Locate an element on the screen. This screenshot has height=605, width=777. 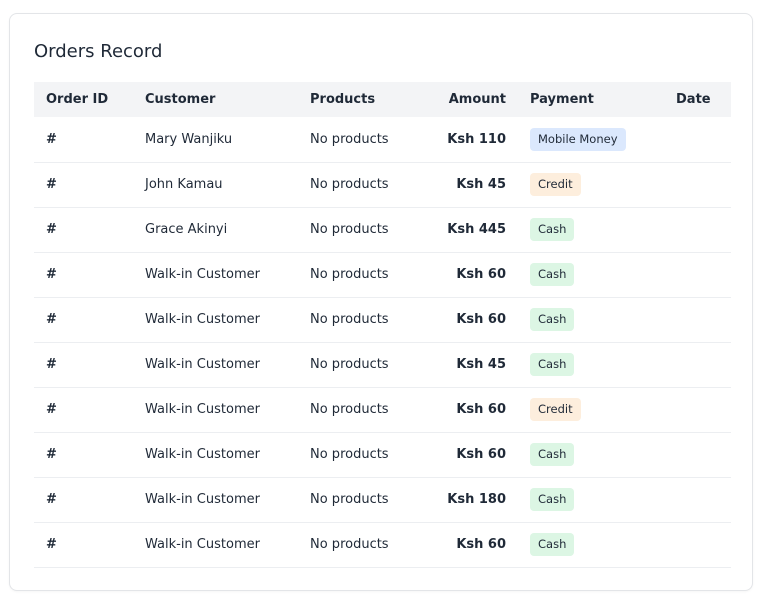
column-header-amount: Amount is located at coordinates (477, 99).